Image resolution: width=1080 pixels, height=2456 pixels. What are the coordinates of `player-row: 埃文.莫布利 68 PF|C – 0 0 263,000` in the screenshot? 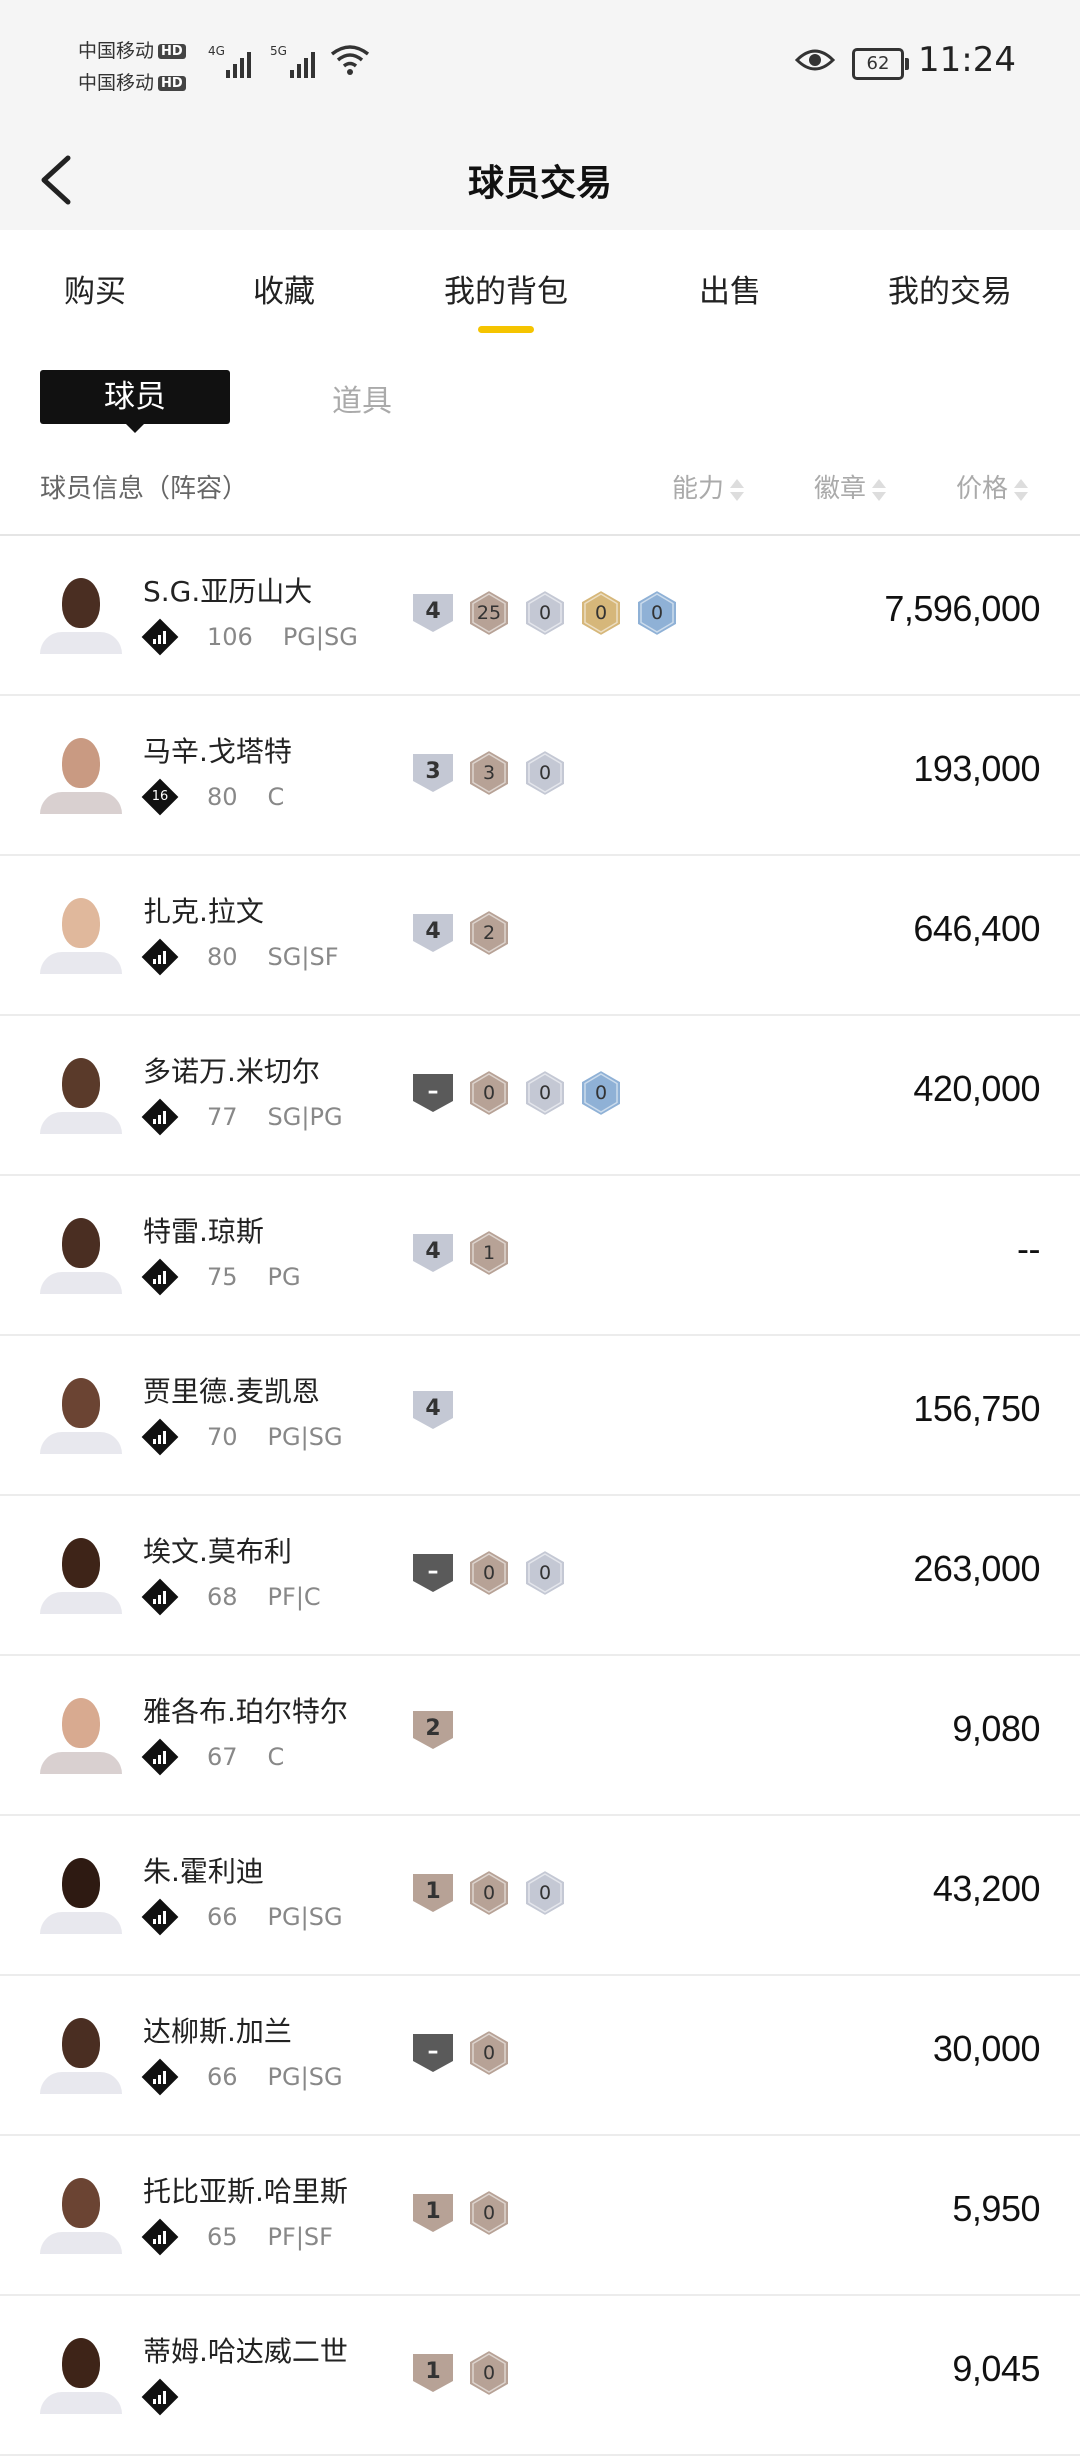 It's located at (540, 1576).